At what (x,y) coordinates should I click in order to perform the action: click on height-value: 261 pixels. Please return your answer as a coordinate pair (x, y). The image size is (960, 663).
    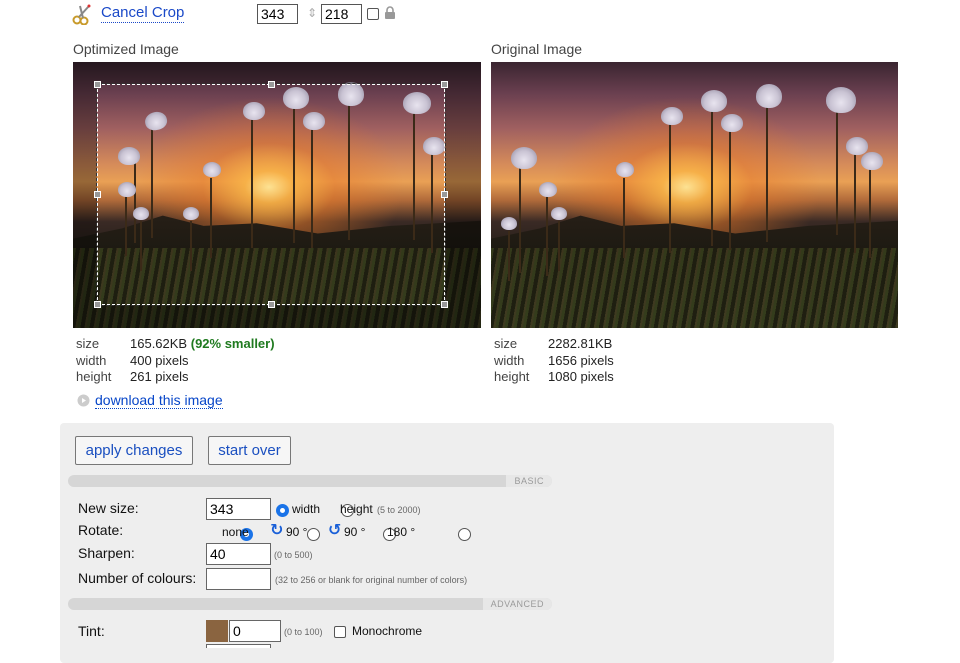
    Looking at the image, I should click on (159, 376).